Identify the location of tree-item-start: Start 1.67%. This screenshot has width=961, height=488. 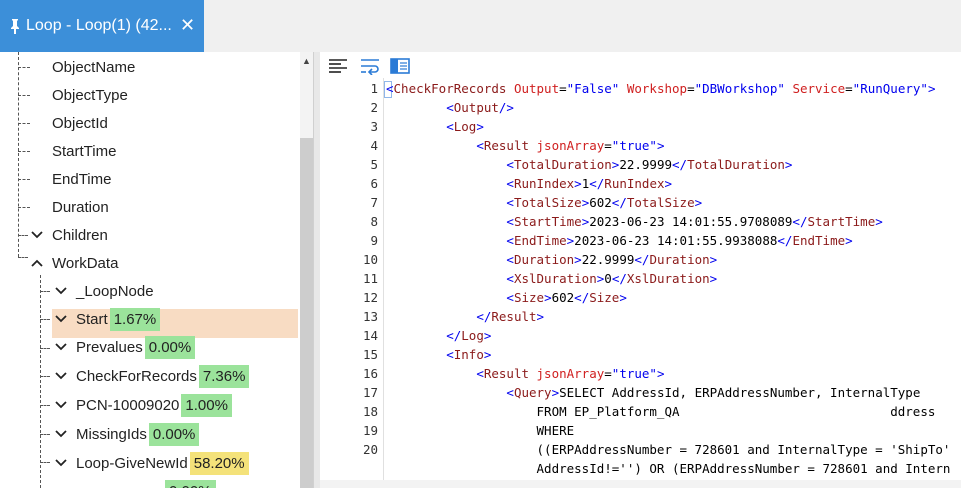
(107, 319).